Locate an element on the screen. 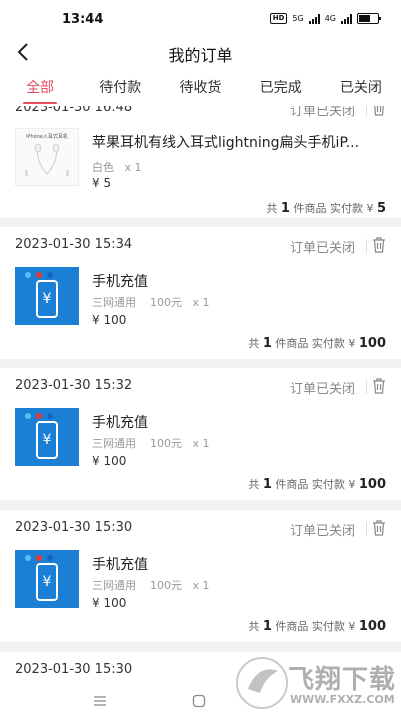 The height and width of the screenshot is (716, 401). tab-pending-receipt: 待收货 is located at coordinates (200, 88).